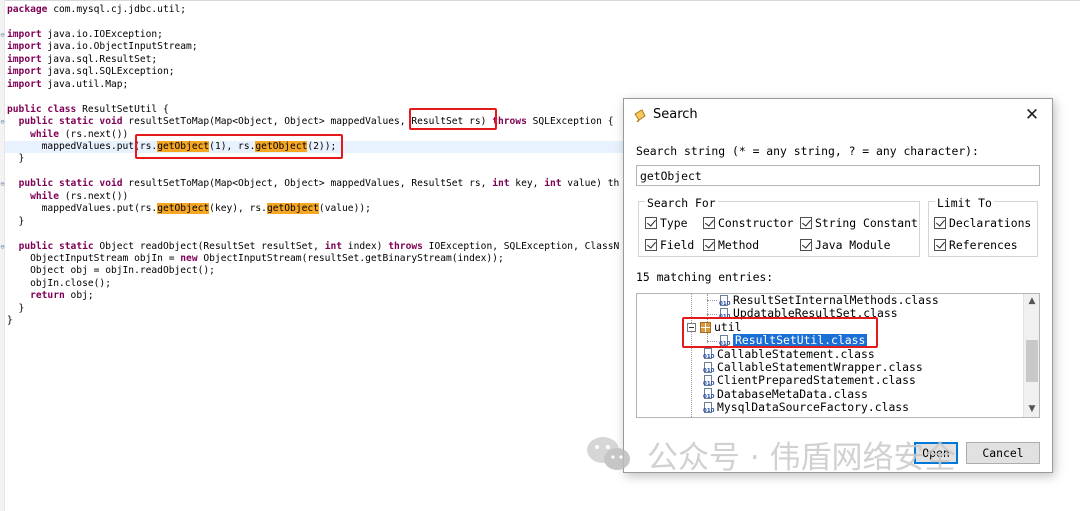  What do you see at coordinates (813, 407) in the screenshot?
I see `tree-item-label: MysqlDataSourceFactory.class` at bounding box center [813, 407].